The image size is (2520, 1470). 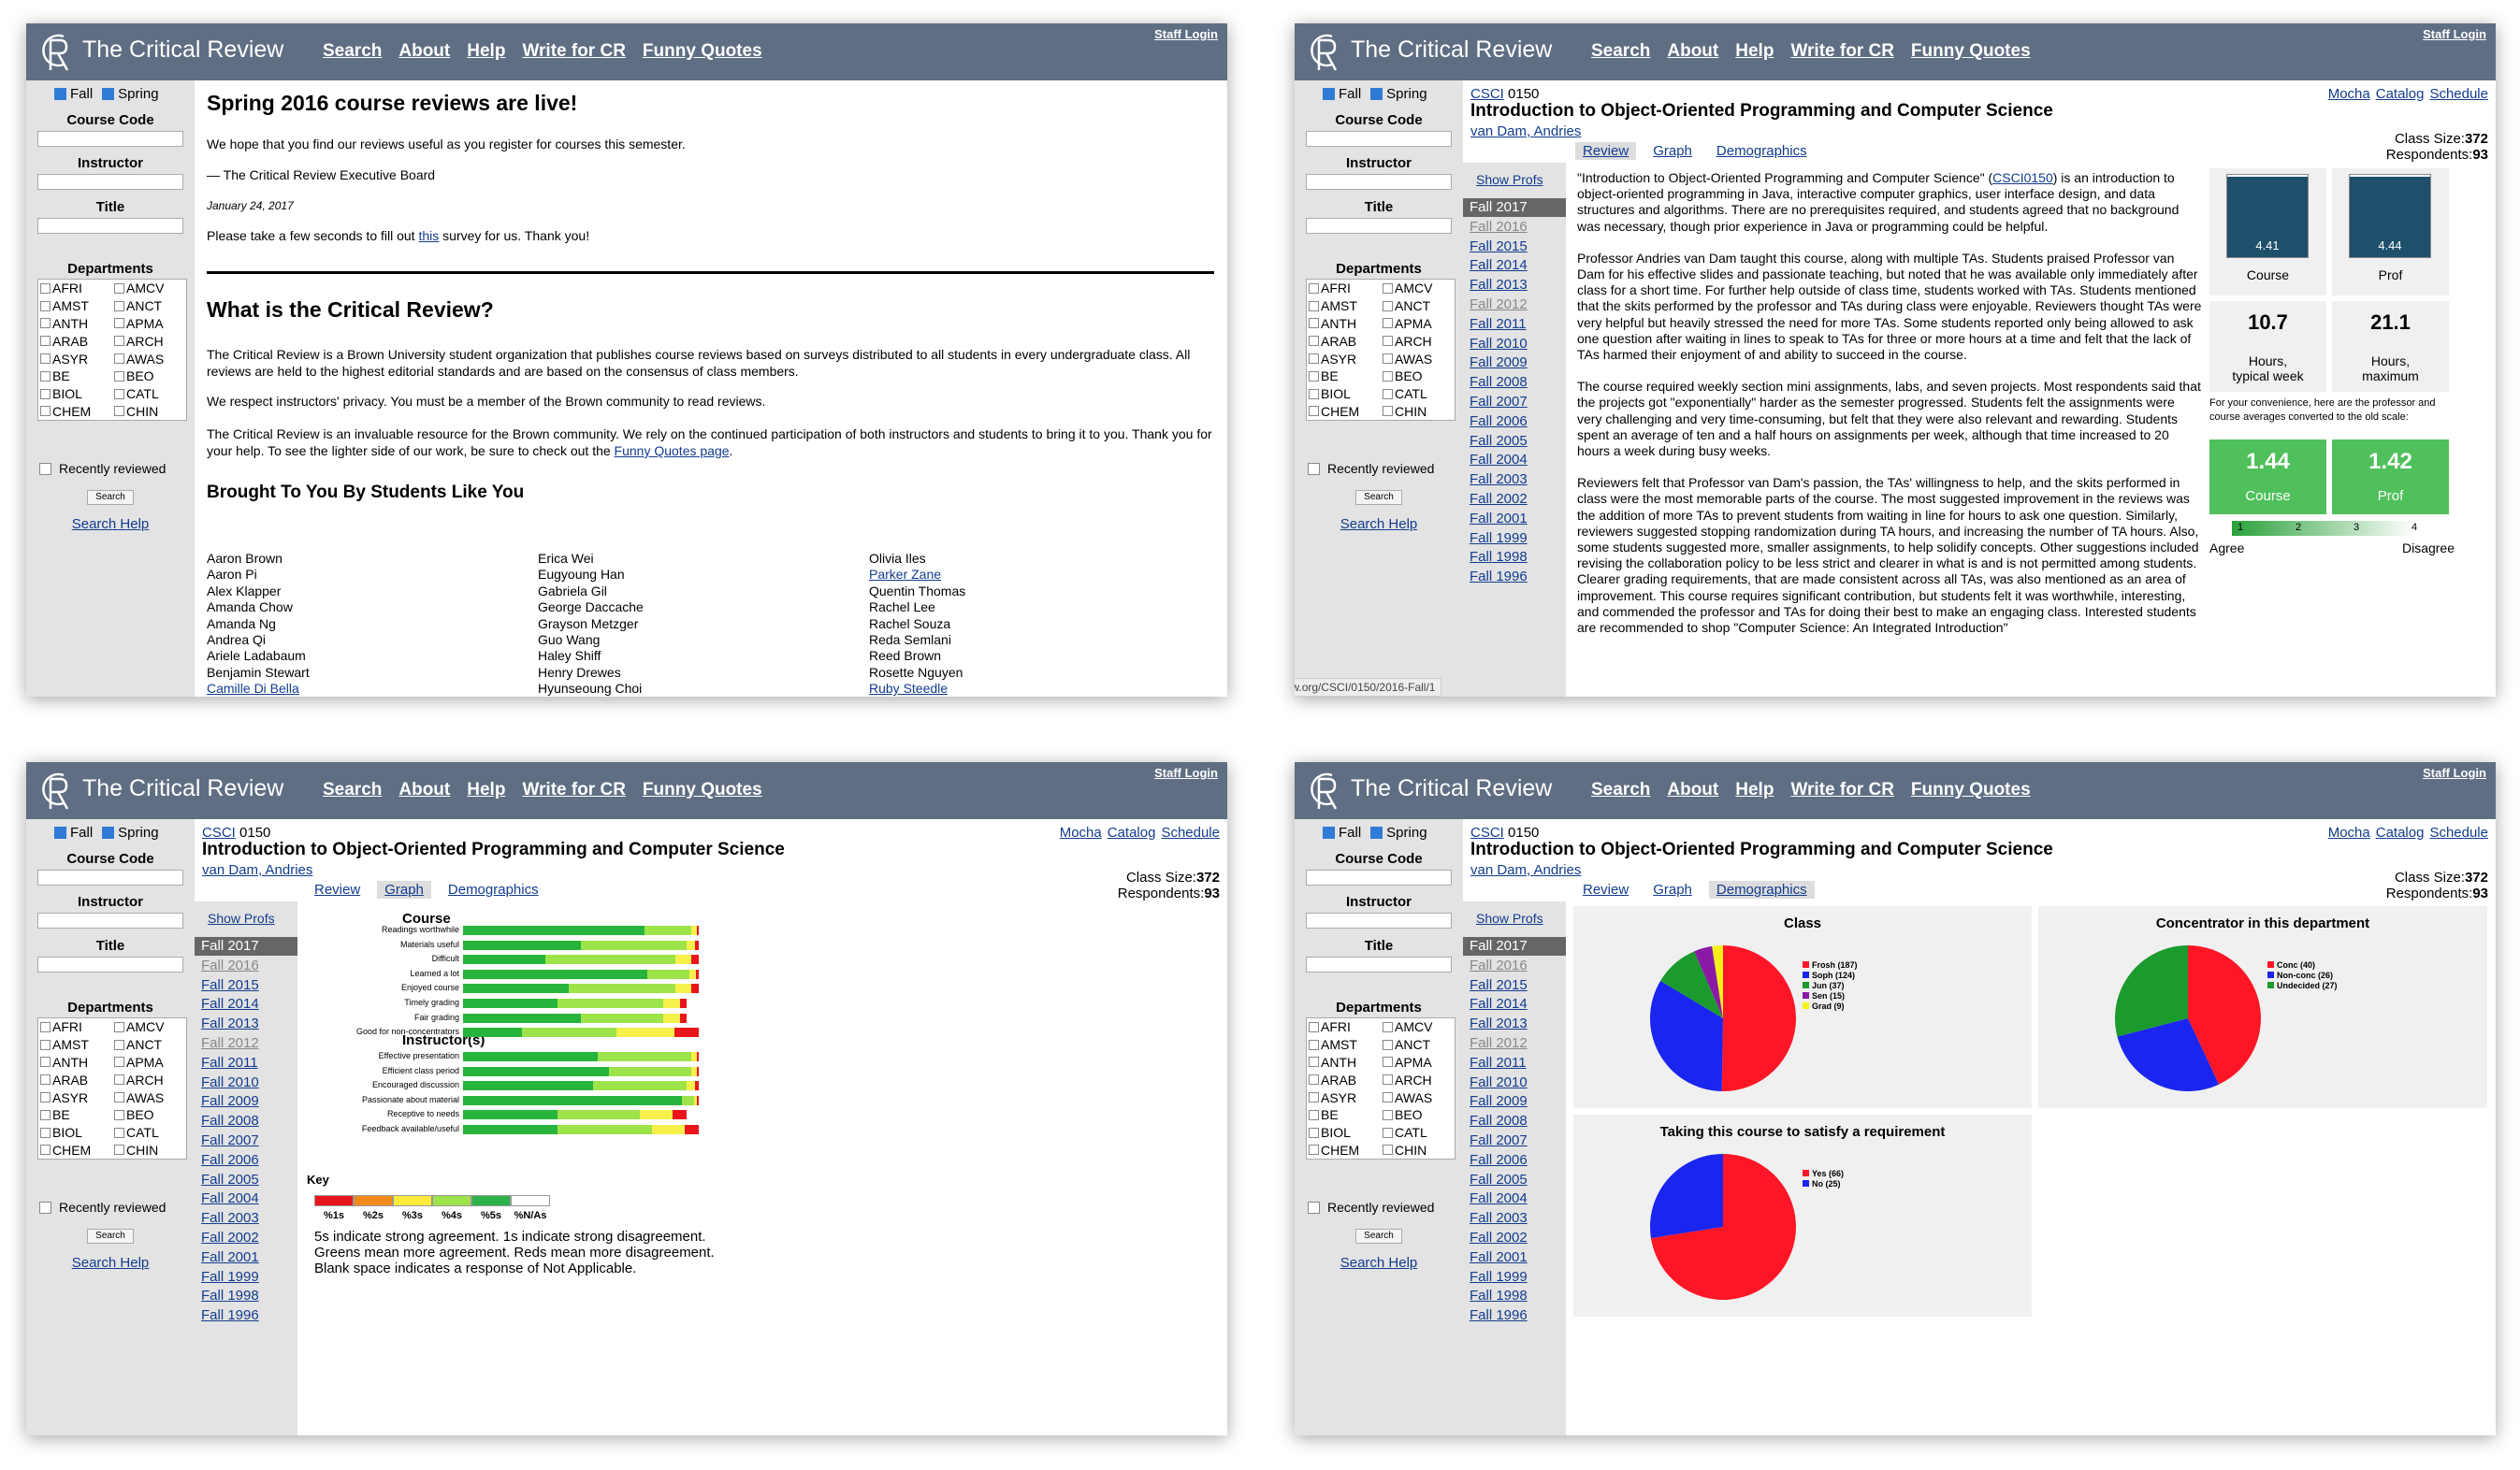 What do you see at coordinates (1344, 1080) in the screenshot?
I see `dept-option: ARAB` at bounding box center [1344, 1080].